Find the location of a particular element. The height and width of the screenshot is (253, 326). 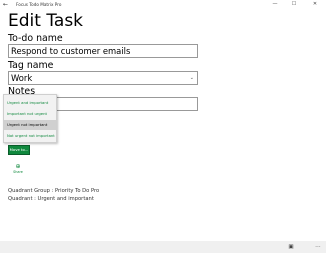

more-options-icon: ⋯ is located at coordinates (318, 247).